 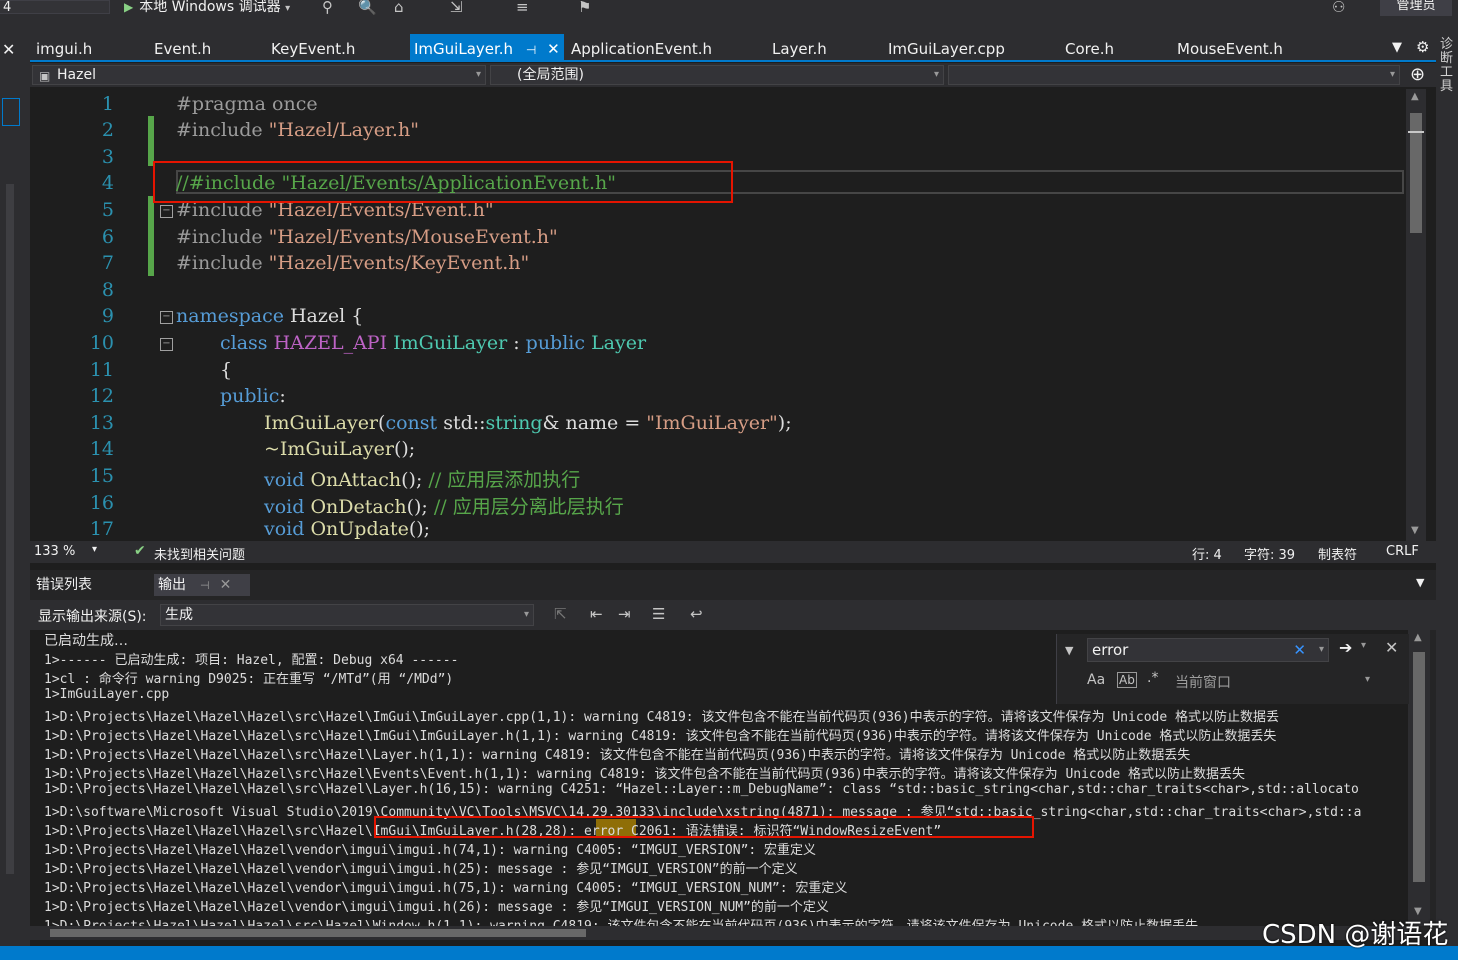 What do you see at coordinates (313, 48) in the screenshot?
I see `tab-keyevent-h: KeyEvent.h` at bounding box center [313, 48].